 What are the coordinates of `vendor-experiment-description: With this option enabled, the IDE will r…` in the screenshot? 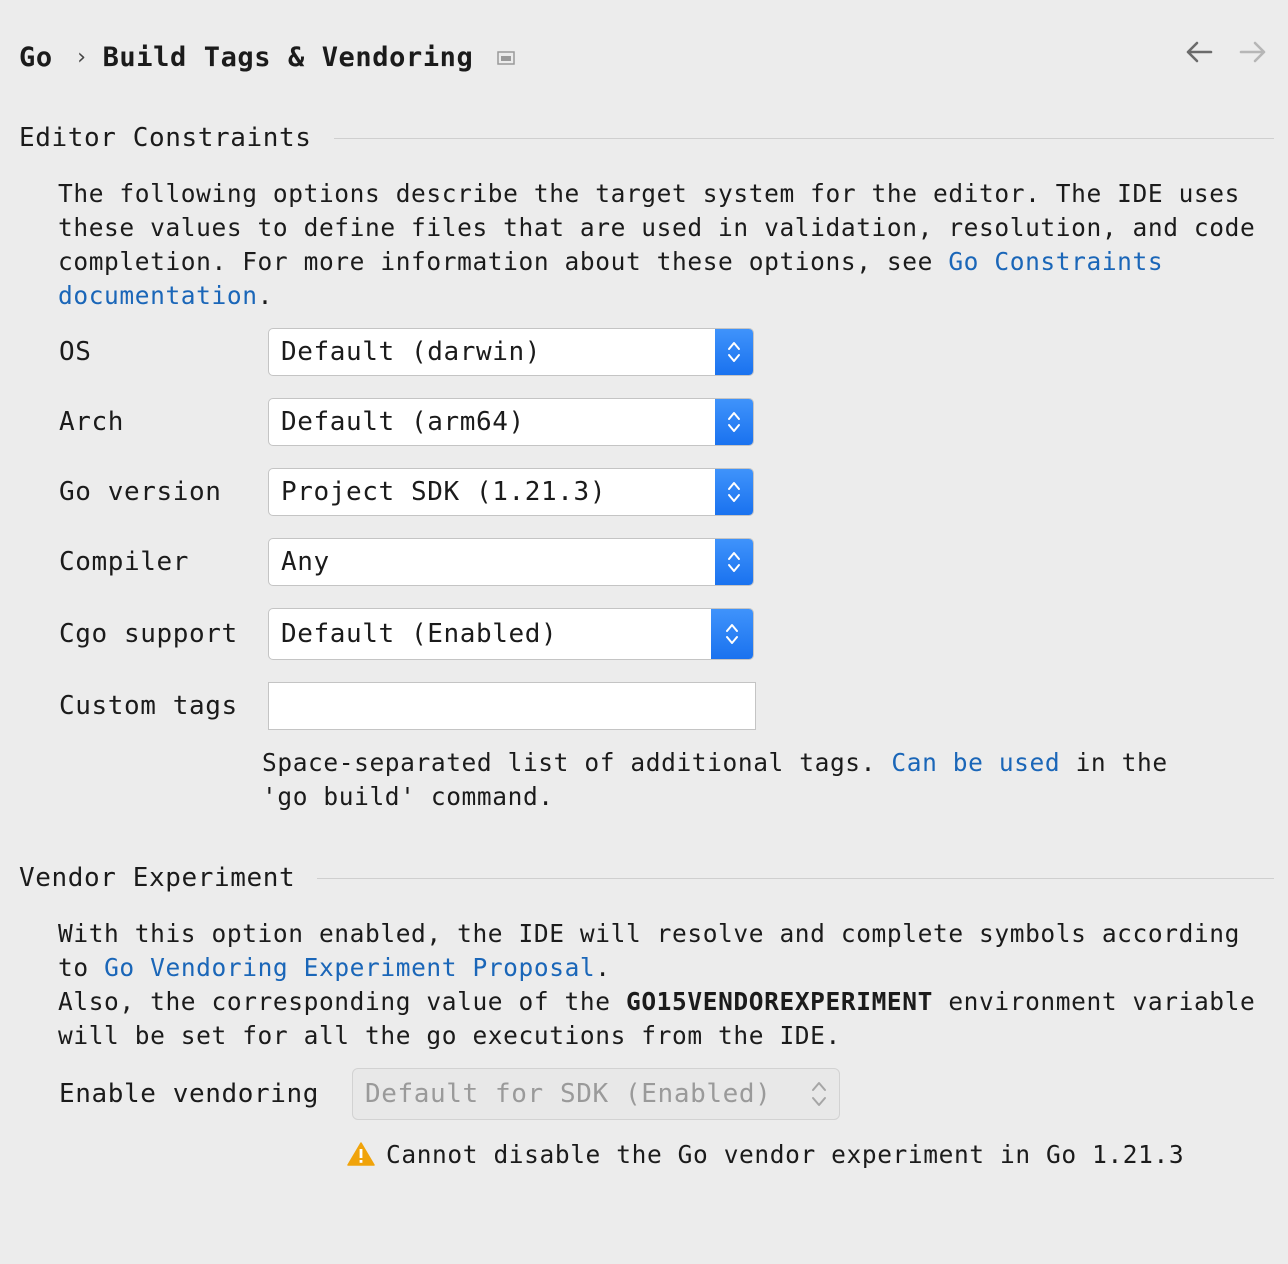 It's located at (657, 984).